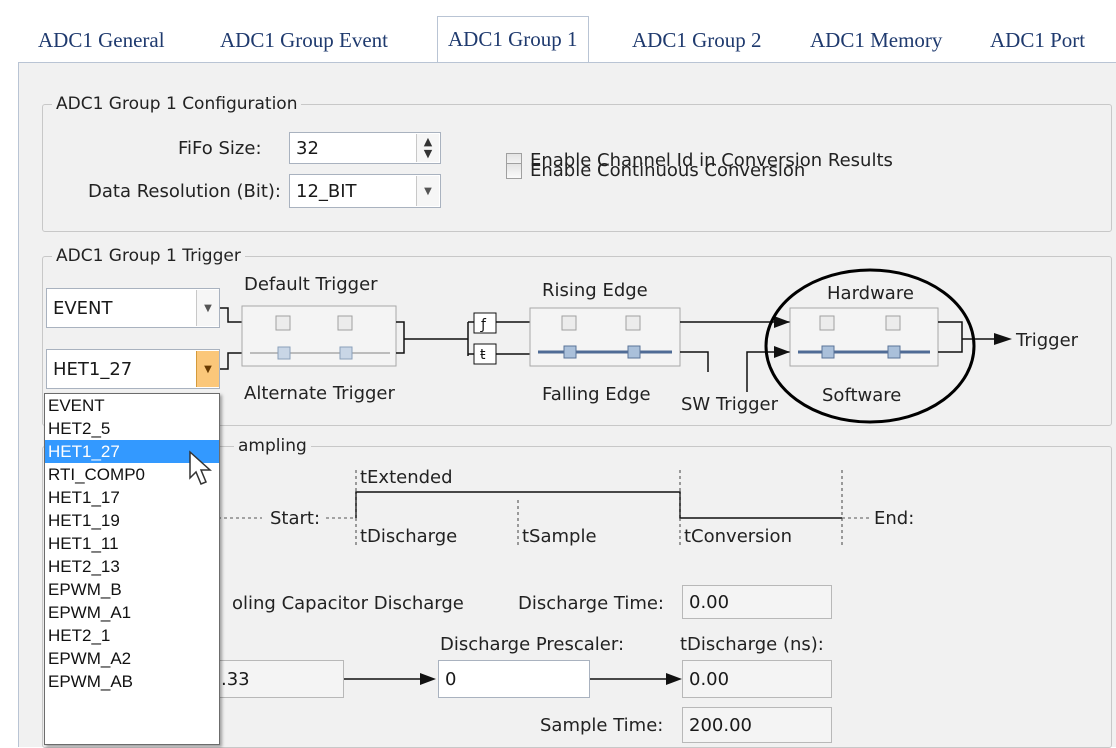 Image resolution: width=1116 pixels, height=748 pixels. Describe the element at coordinates (132, 681) in the screenshot. I see `dropdown-option: EPWM_AB` at that location.